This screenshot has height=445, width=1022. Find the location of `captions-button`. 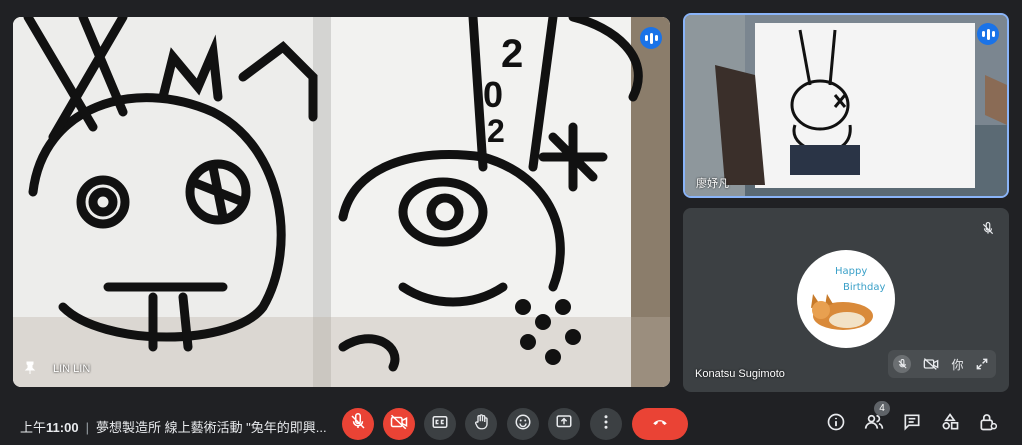

captions-button is located at coordinates (440, 424).